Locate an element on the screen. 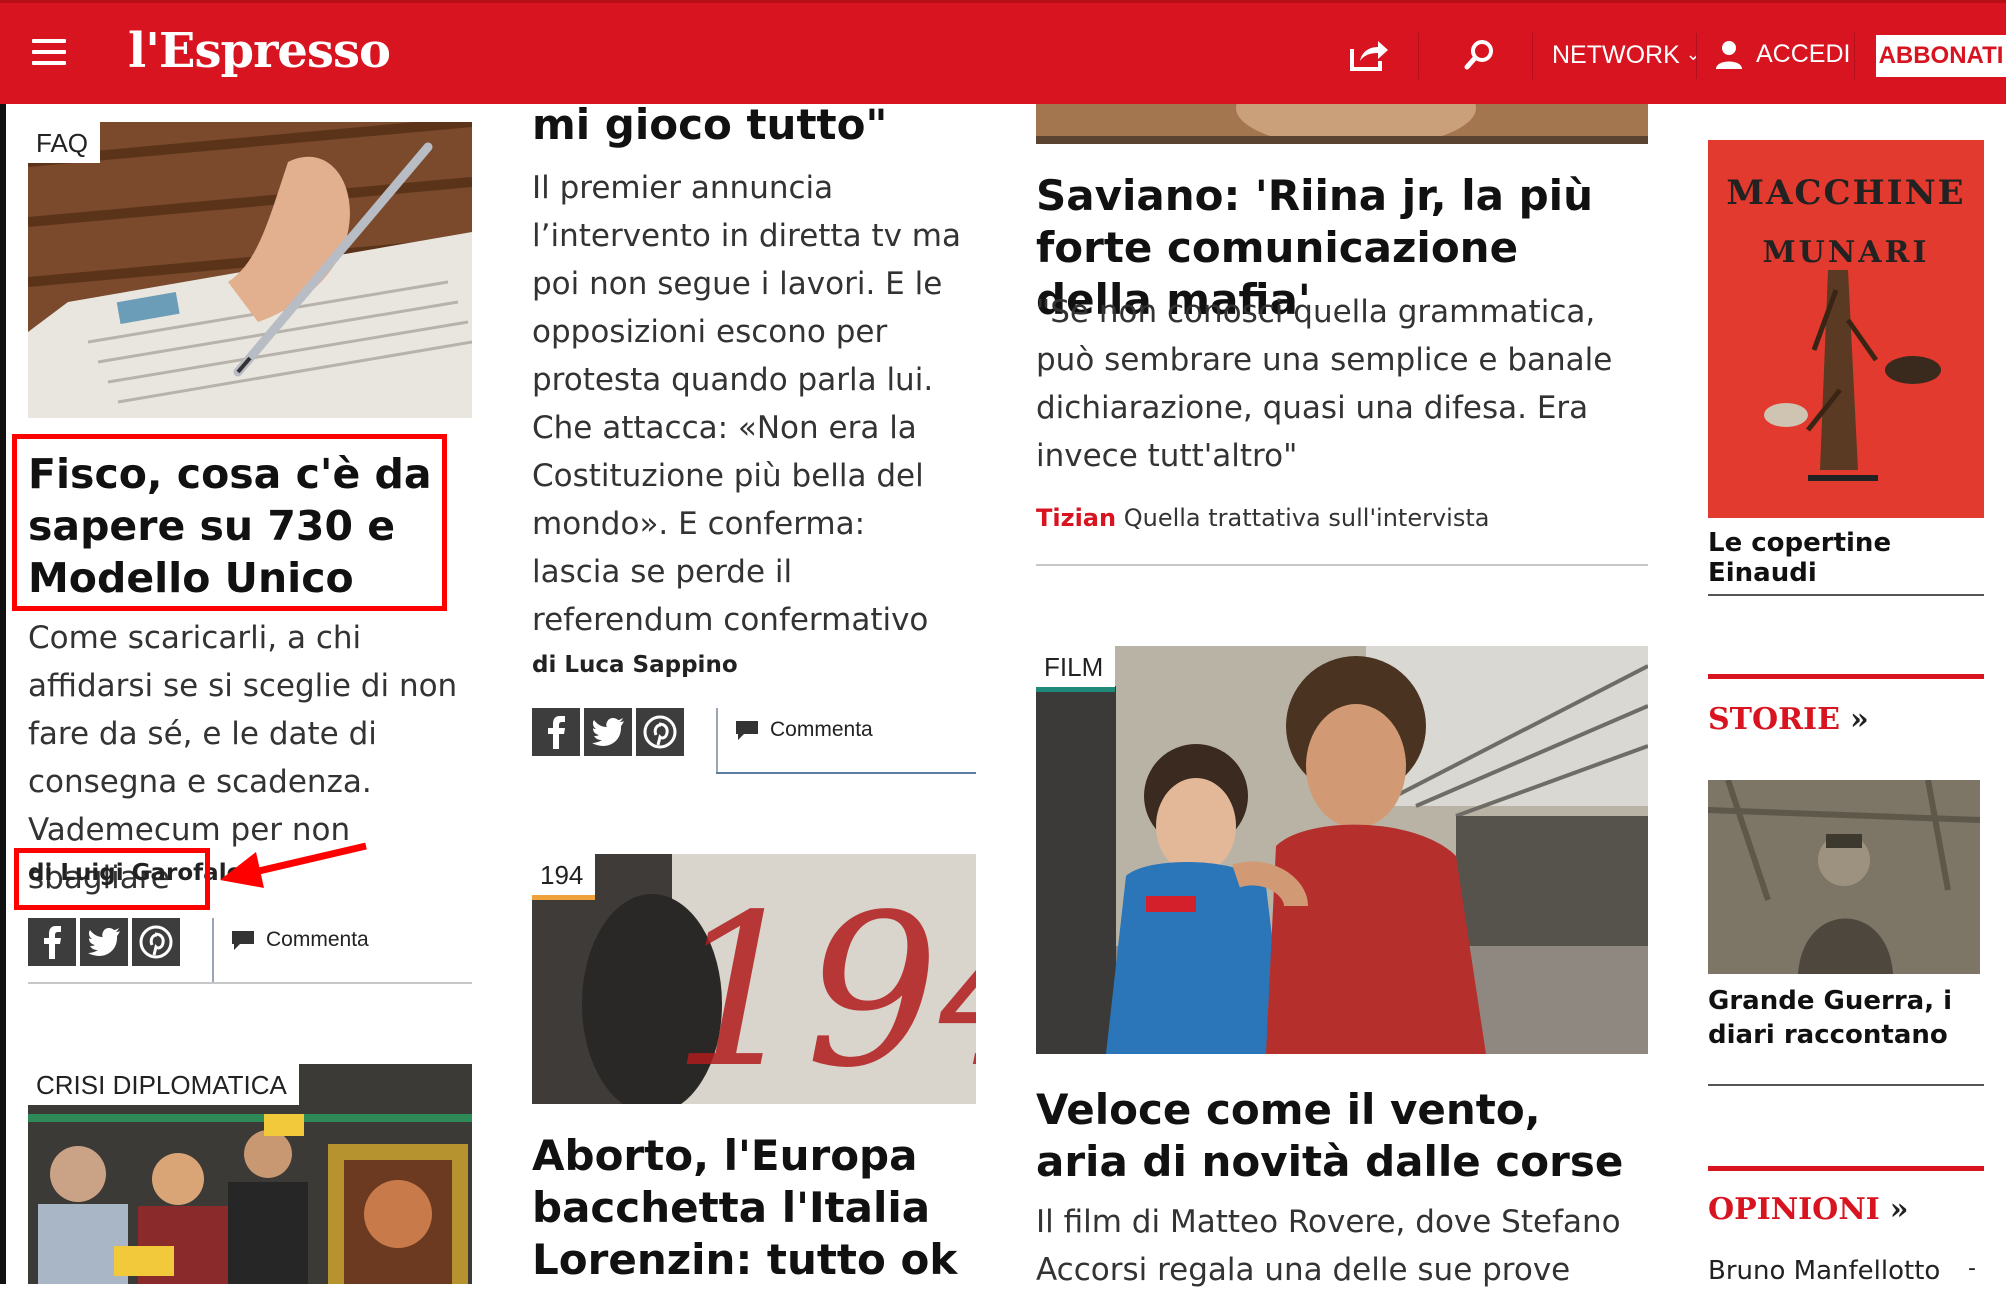 This screenshot has height=1294, width=2006. subscribe-button: ABBONATI is located at coordinates (1941, 56).